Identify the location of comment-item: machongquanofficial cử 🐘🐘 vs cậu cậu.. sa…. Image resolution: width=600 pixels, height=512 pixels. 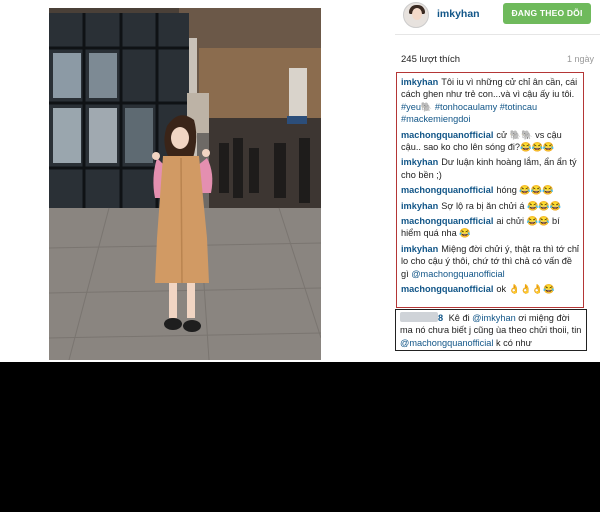
(490, 141).